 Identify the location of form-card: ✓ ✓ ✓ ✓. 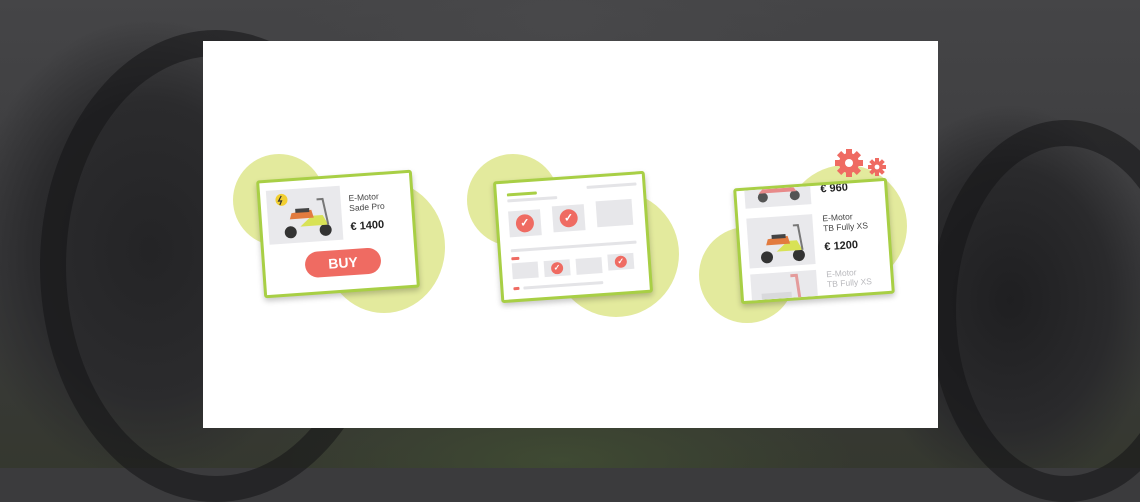
(573, 237).